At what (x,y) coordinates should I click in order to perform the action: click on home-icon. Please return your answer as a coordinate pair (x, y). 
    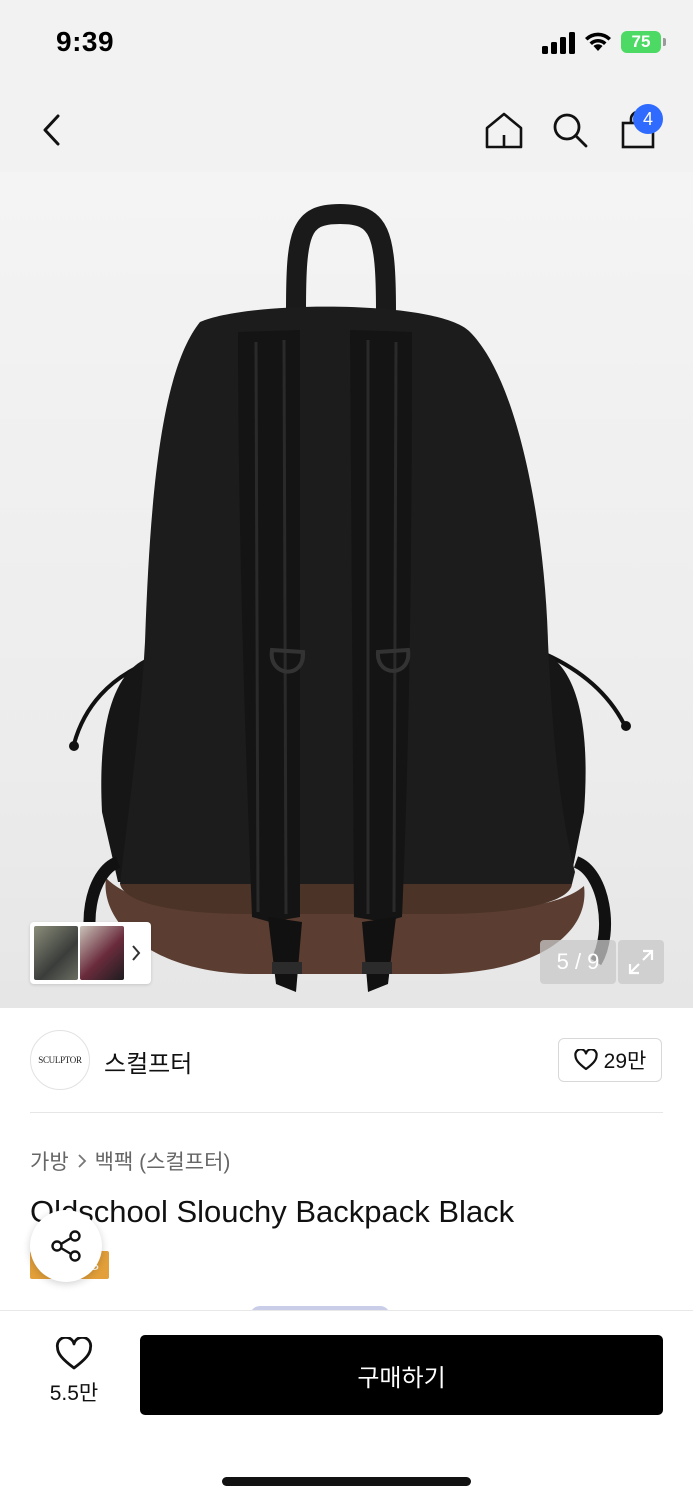
    Looking at the image, I should click on (504, 130).